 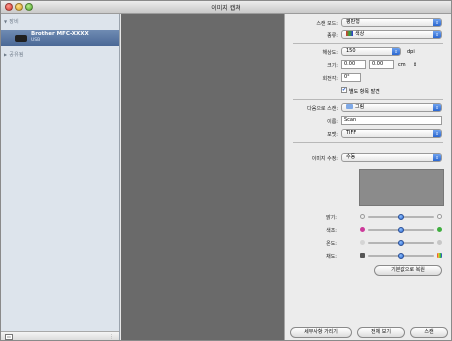 What do you see at coordinates (331, 244) in the screenshot?
I see `temperature-label: 온도:` at bounding box center [331, 244].